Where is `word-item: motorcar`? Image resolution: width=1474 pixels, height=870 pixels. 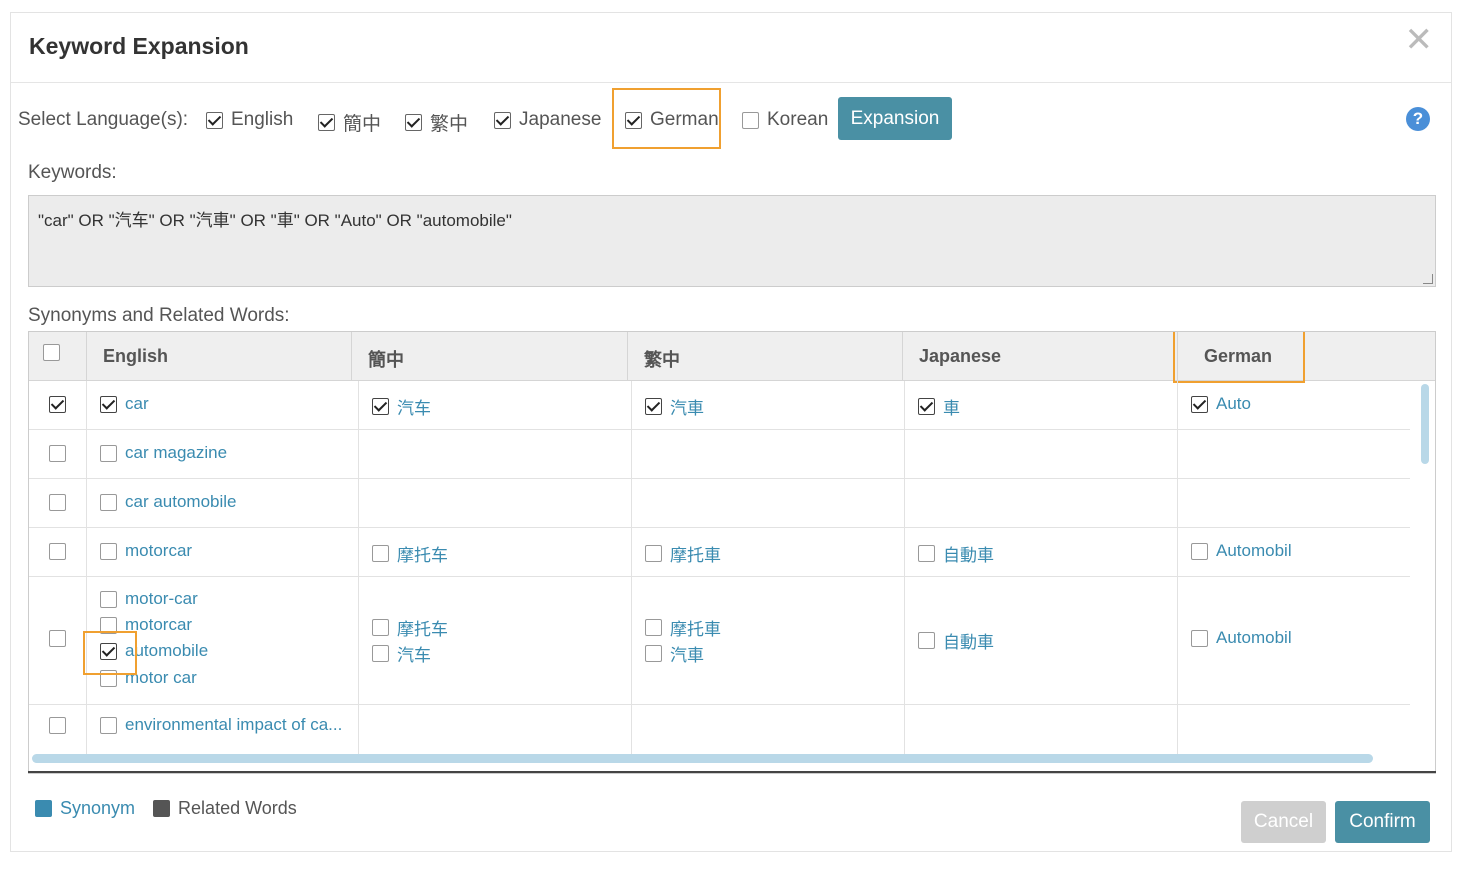 word-item: motorcar is located at coordinates (146, 551).